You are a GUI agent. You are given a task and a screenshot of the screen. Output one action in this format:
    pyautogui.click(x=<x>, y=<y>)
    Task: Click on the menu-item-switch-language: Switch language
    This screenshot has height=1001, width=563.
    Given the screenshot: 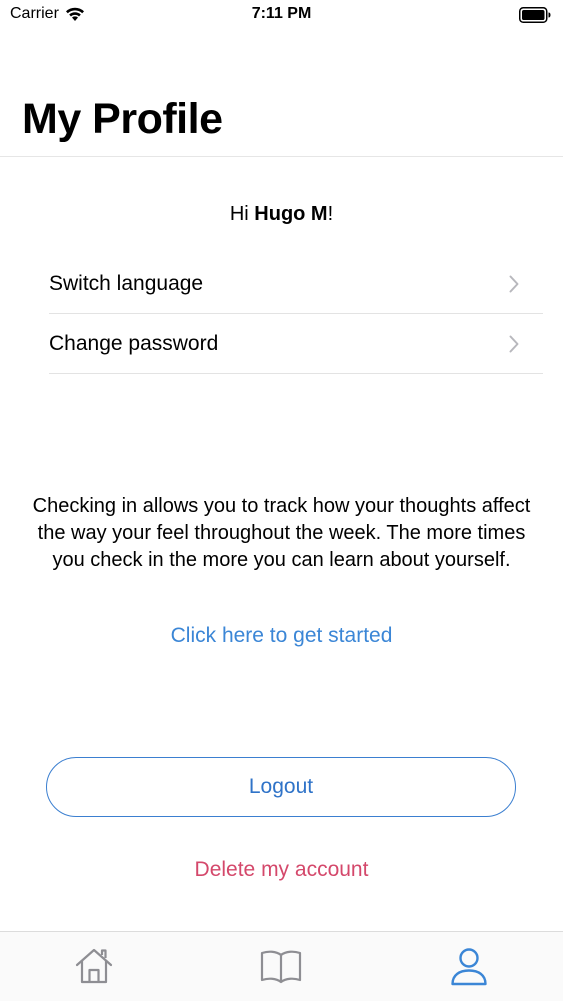 What is the action you would take?
    pyautogui.click(x=296, y=284)
    